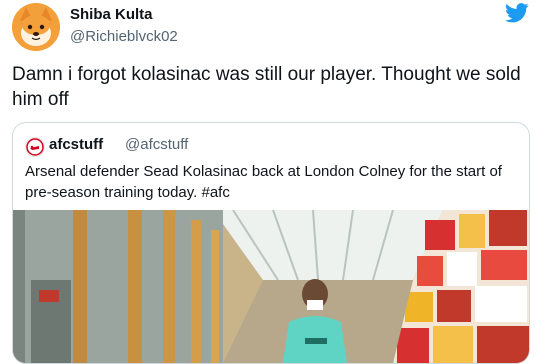 The height and width of the screenshot is (364, 550). What do you see at coordinates (111, 14) in the screenshot?
I see `author-name: Shiba Kulta` at bounding box center [111, 14].